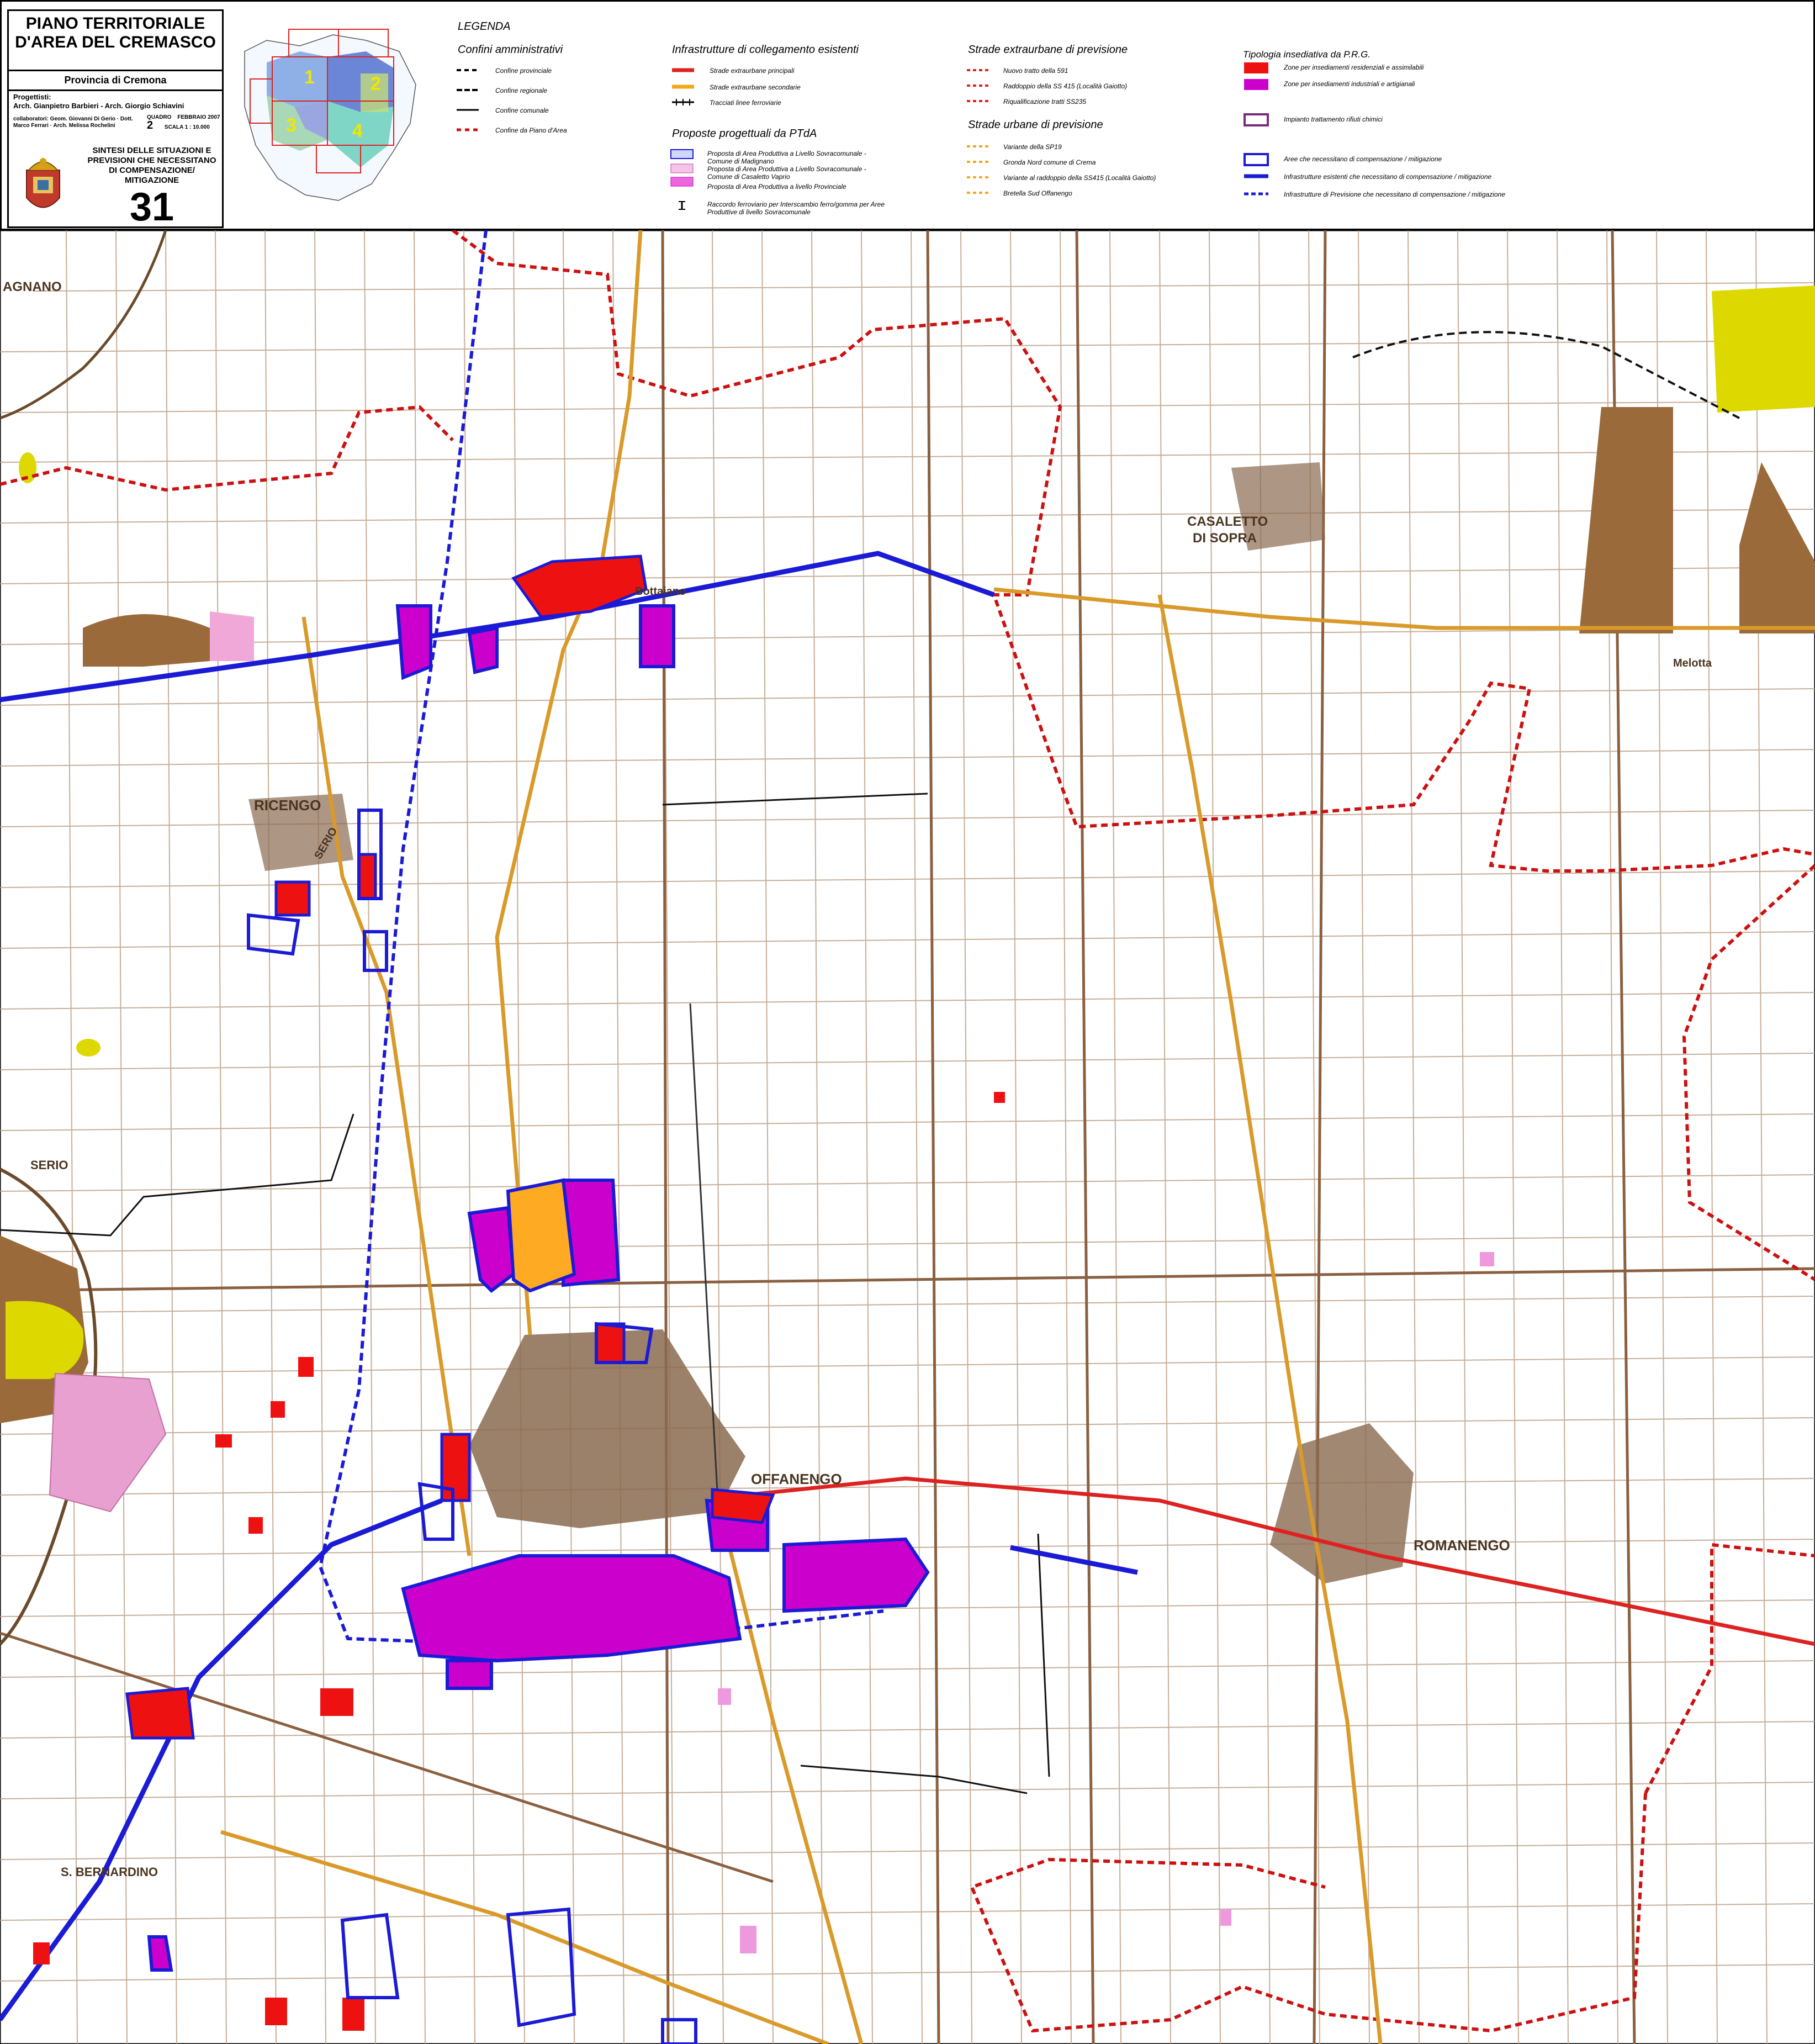 This screenshot has height=2044, width=1815. I want to click on legend-item-confine-provinciale: Confine provinciale, so click(523, 71).